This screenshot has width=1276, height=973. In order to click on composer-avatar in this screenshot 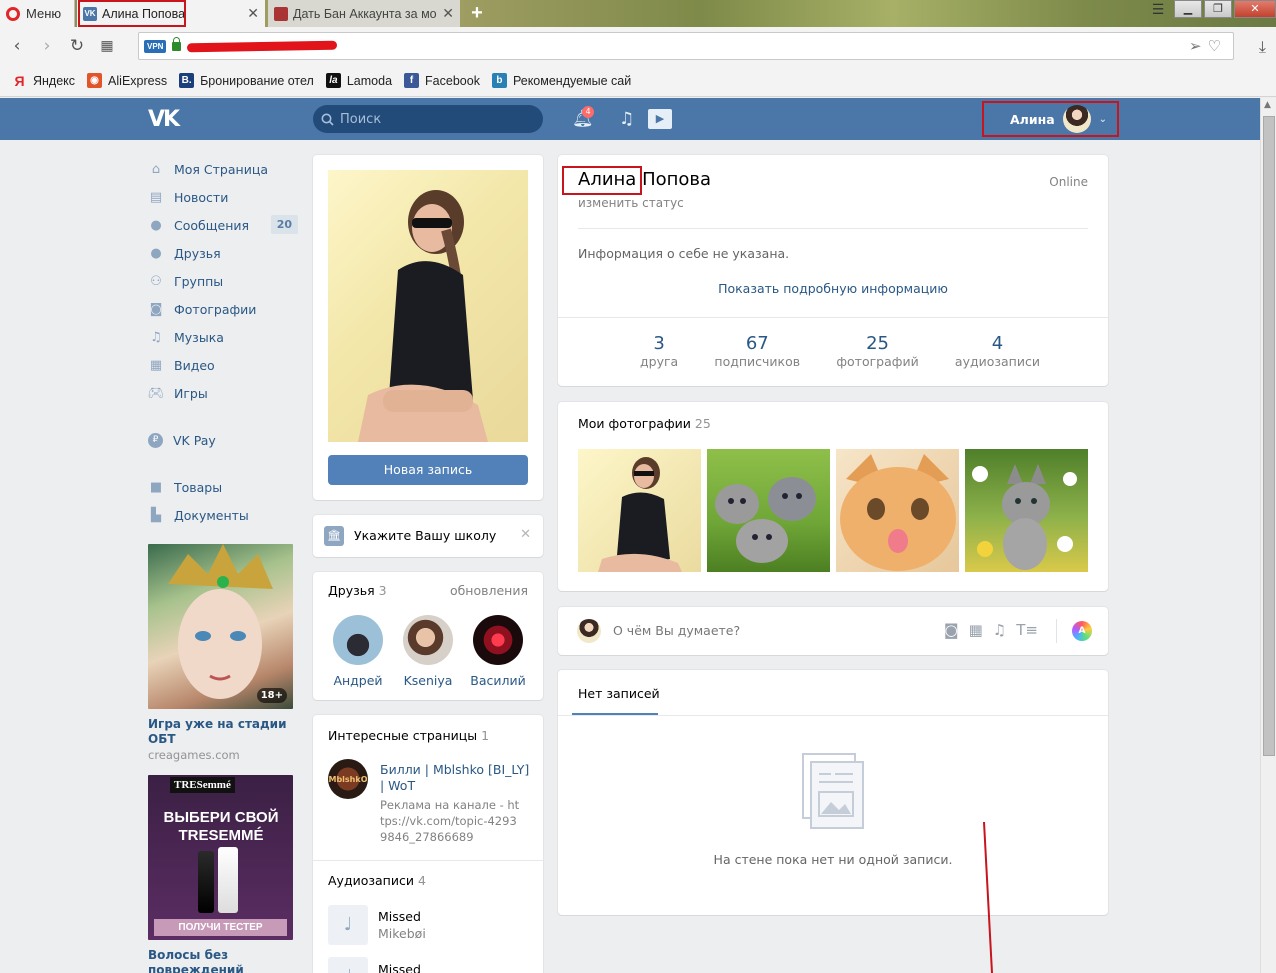, I will do `click(589, 631)`.